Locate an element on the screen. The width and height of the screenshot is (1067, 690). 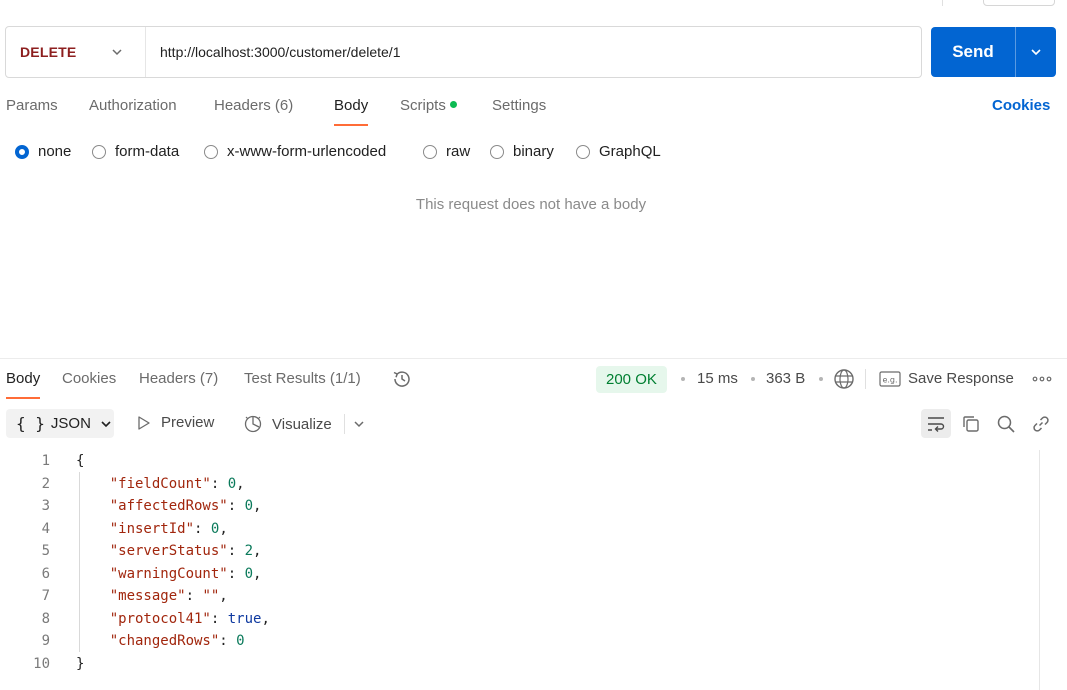
format-select: { } JSON is located at coordinates (60, 423).